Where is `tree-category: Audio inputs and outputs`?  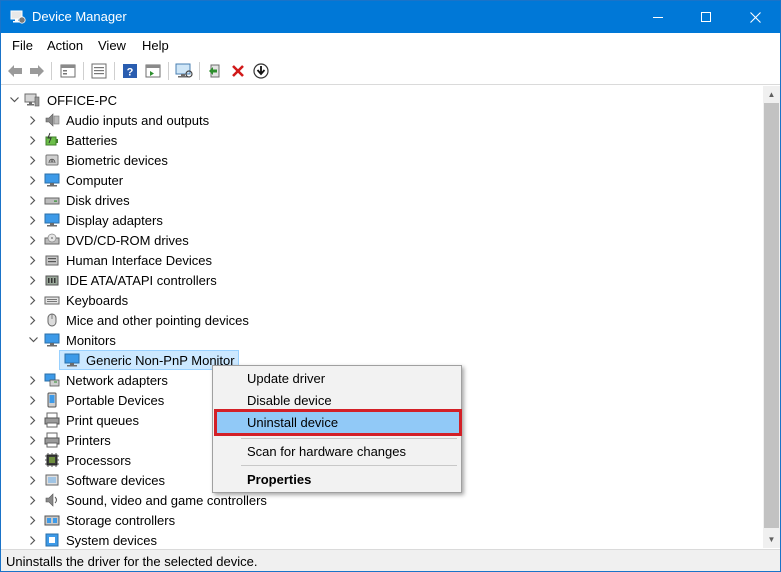 tree-category: Audio inputs and outputs is located at coordinates (151, 120).